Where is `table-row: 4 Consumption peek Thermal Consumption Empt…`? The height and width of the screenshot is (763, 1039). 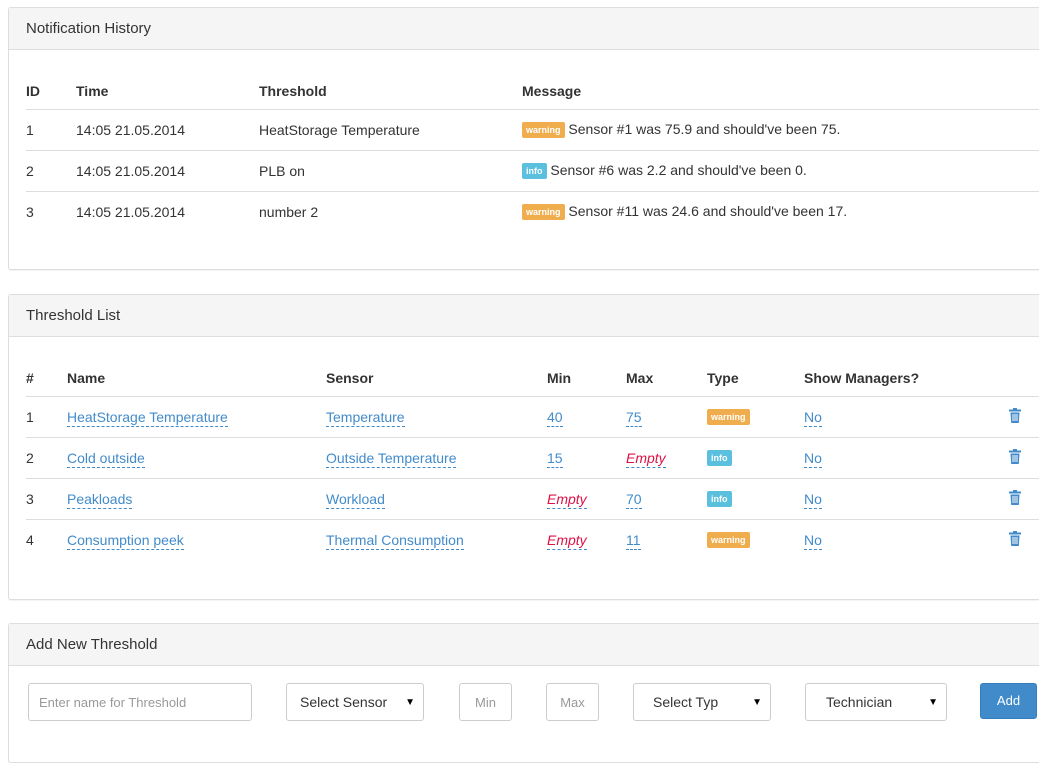
table-row: 4 Consumption peek Thermal Consumption Empt… is located at coordinates (532, 539).